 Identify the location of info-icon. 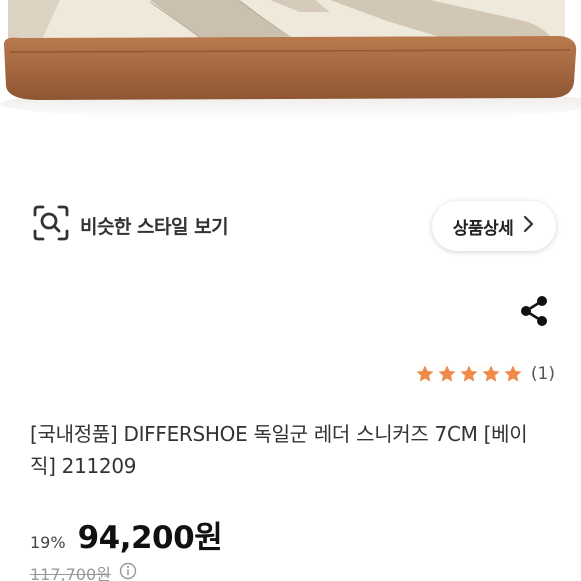
(128, 571).